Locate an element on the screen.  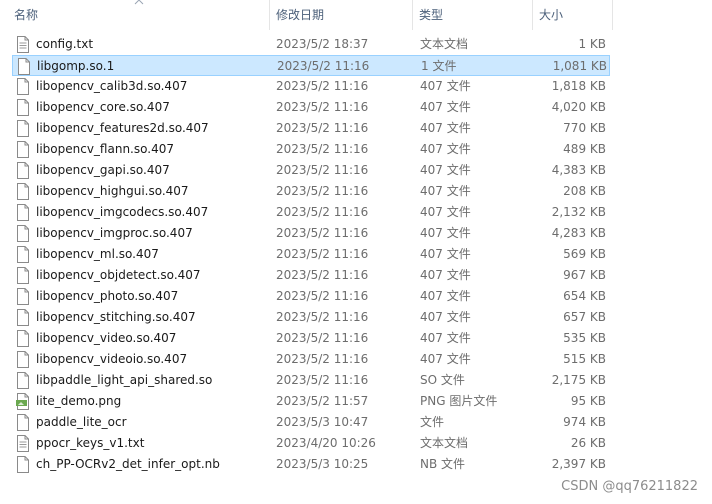
file-modified-date: 2023/4/20 10:26 is located at coordinates (326, 443).